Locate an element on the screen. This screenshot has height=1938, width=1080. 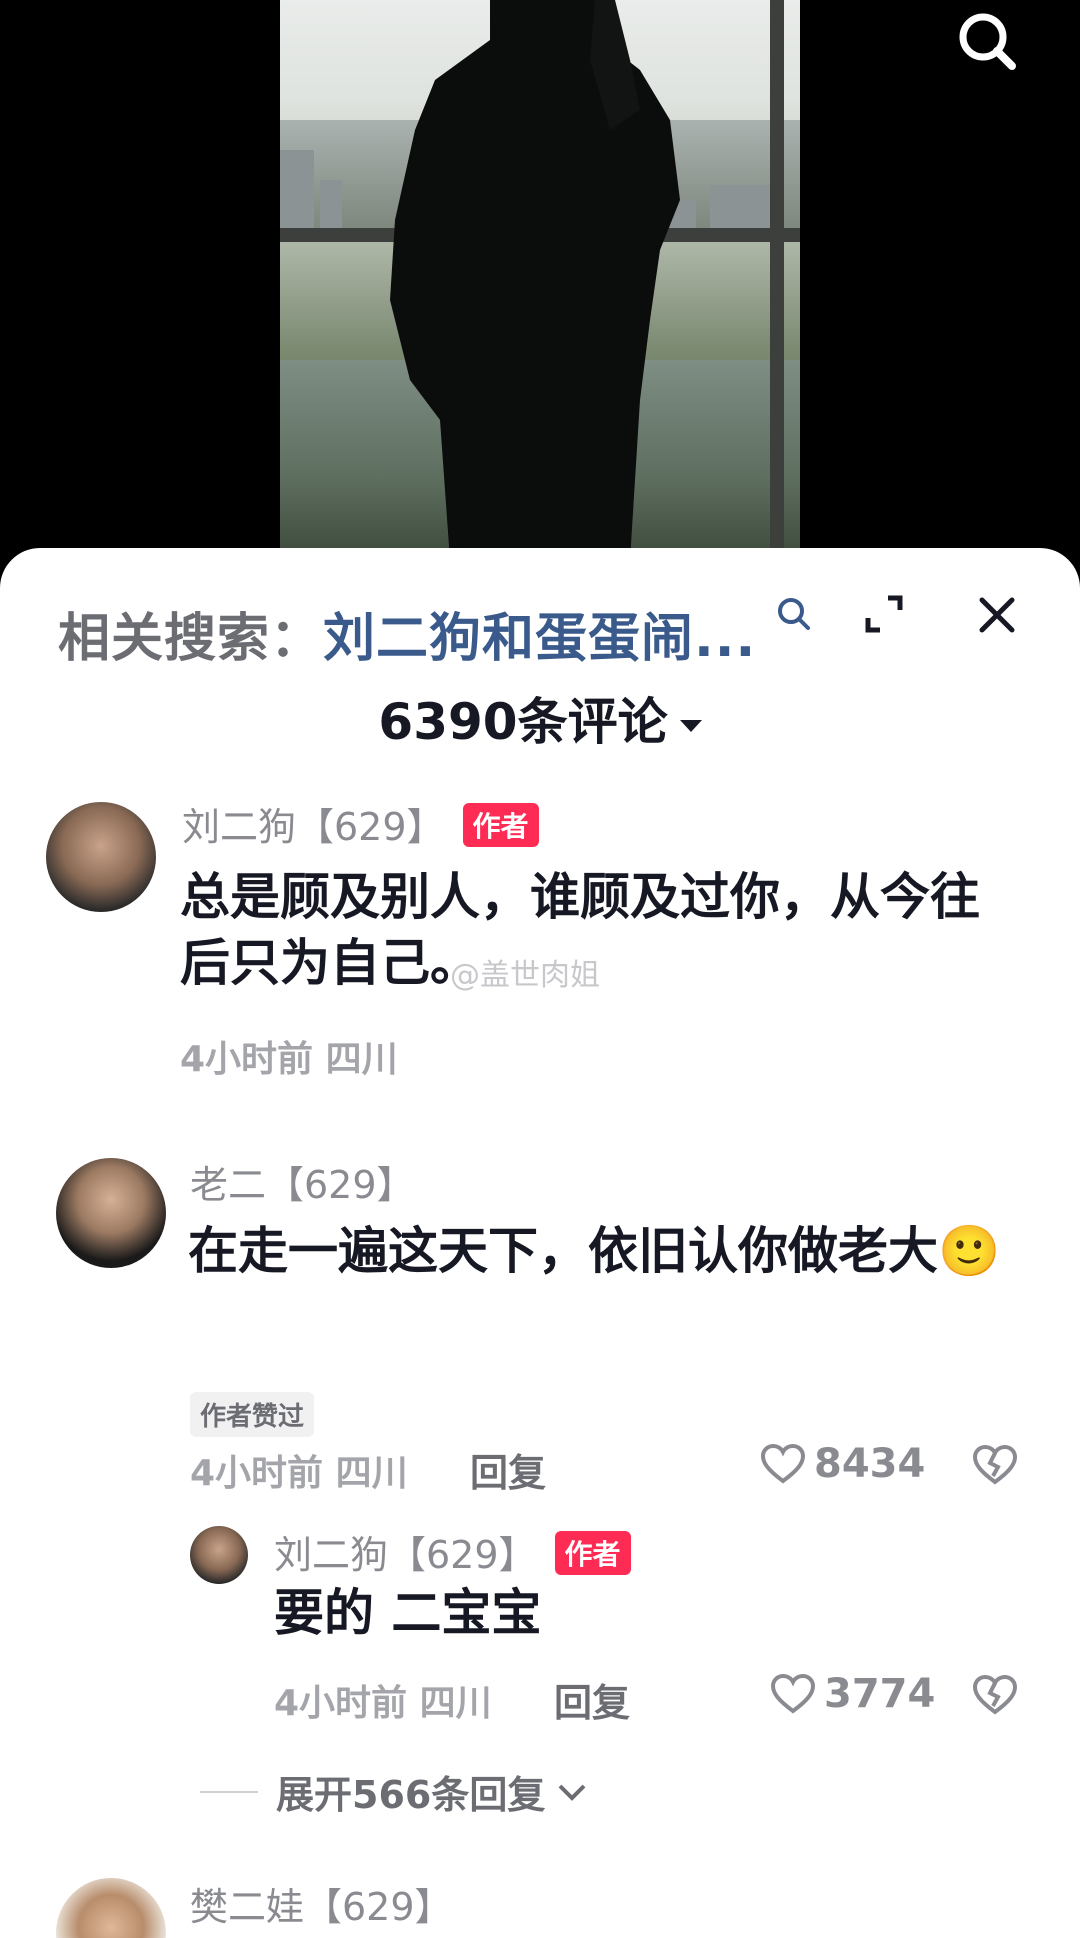
chevron-down-icon is located at coordinates (572, 1792).